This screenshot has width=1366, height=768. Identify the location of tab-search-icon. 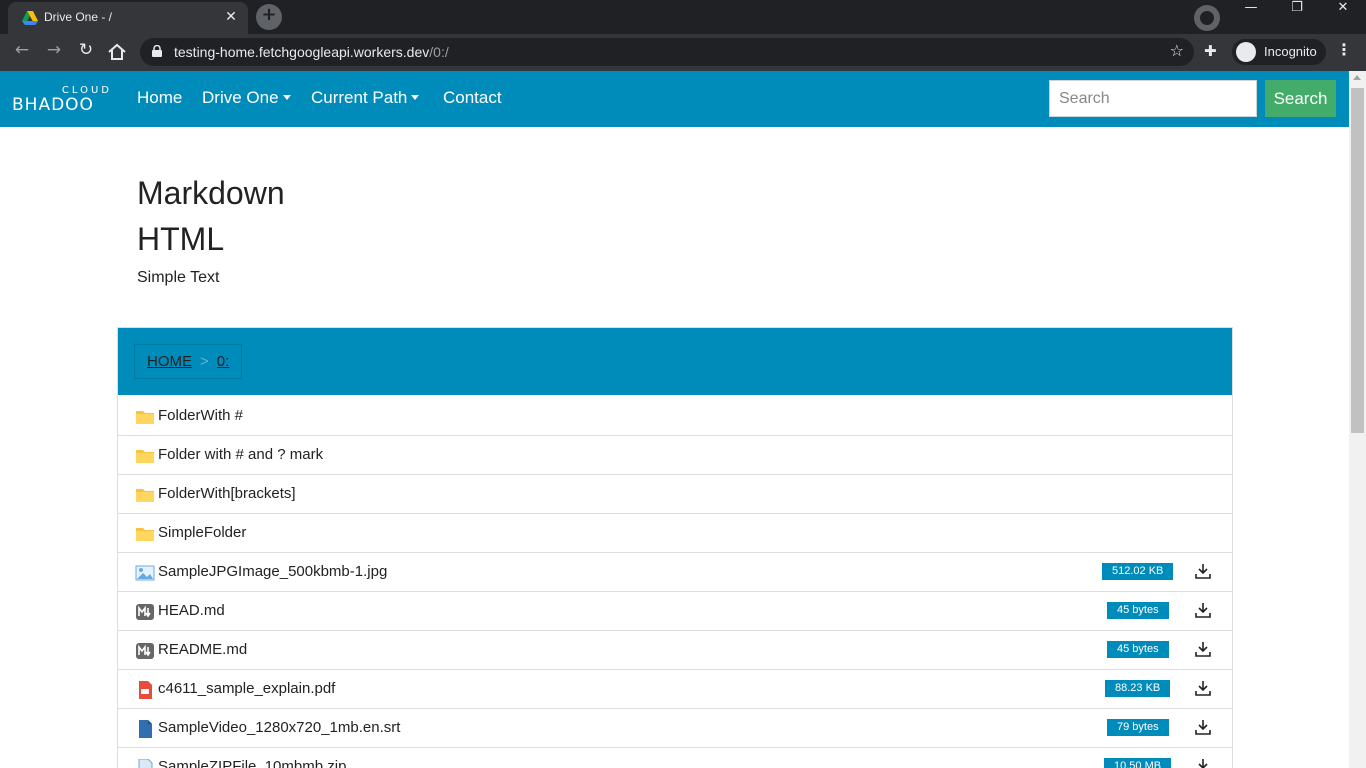
(1207, 18).